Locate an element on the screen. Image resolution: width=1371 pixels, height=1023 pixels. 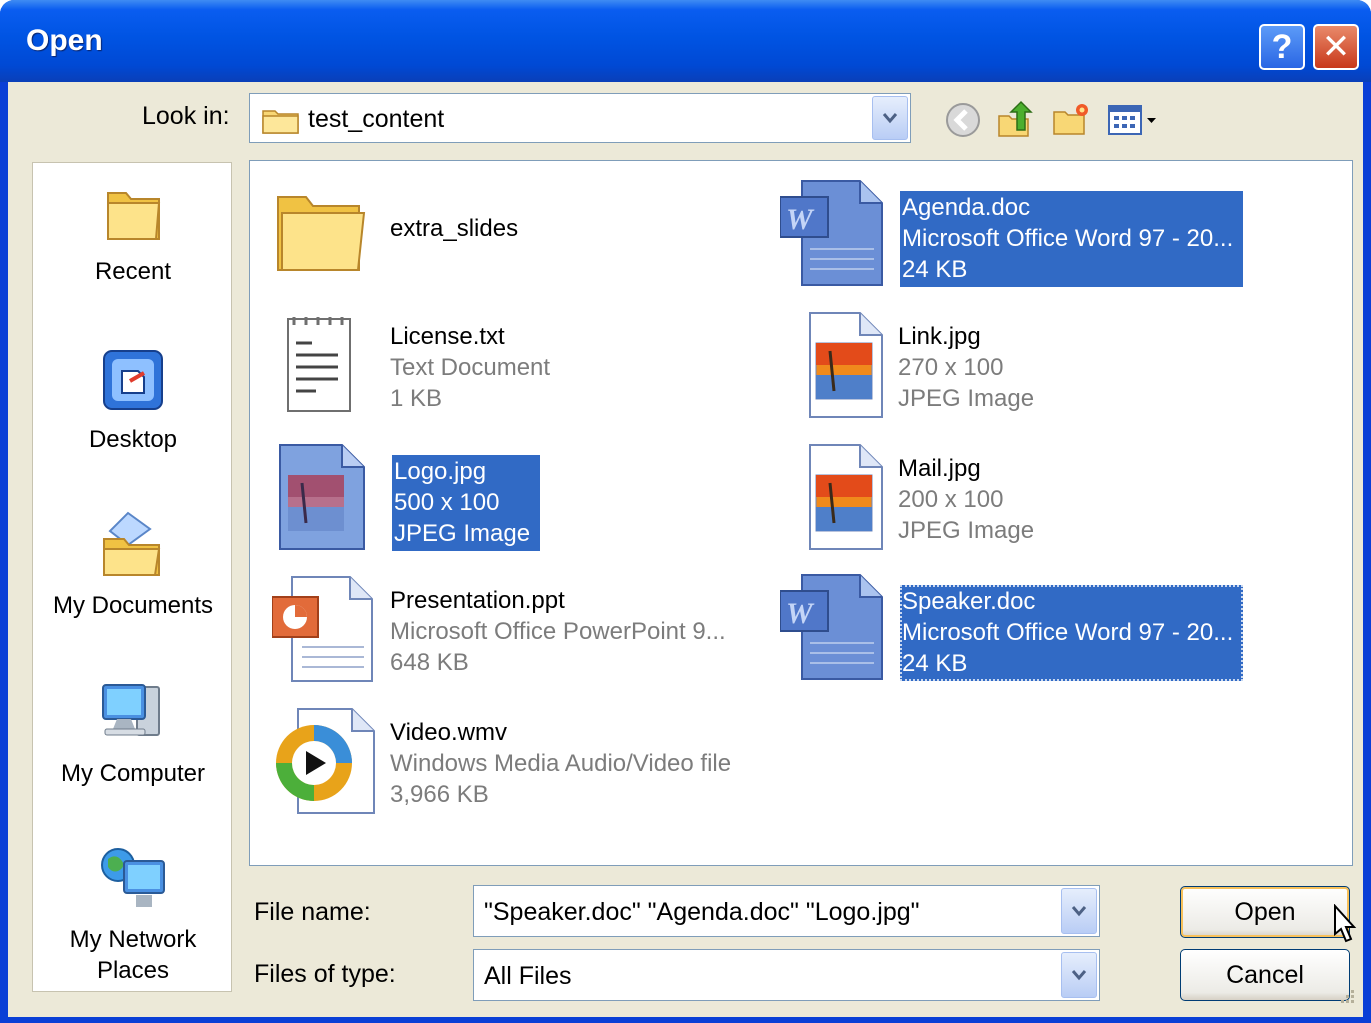
file-name: License.txt is located at coordinates (447, 336).